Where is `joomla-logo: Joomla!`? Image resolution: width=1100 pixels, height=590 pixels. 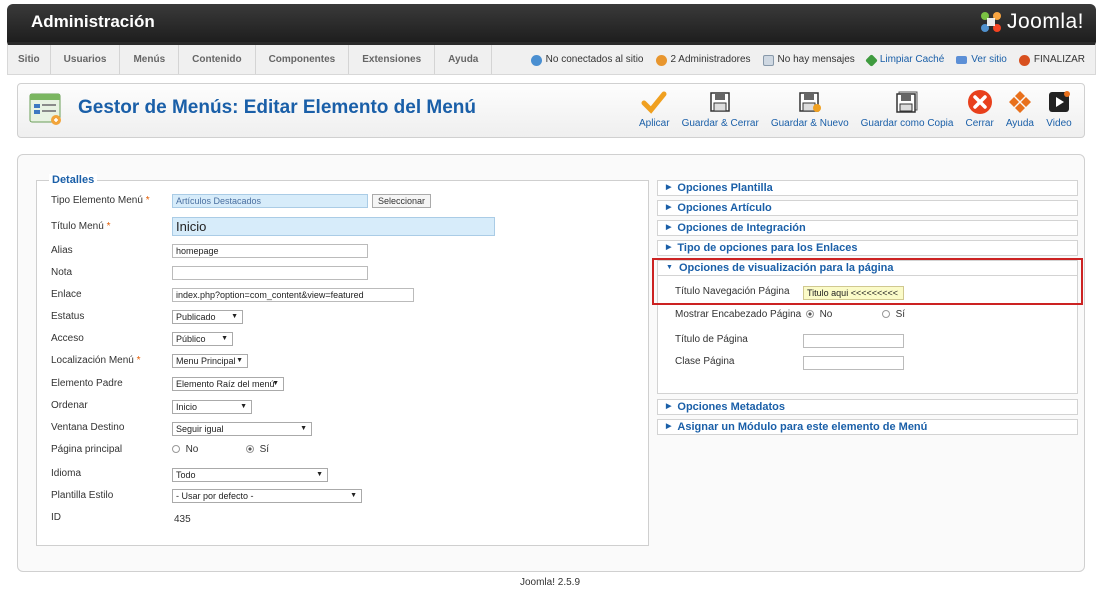
joomla-logo: Joomla! is located at coordinates (1031, 22).